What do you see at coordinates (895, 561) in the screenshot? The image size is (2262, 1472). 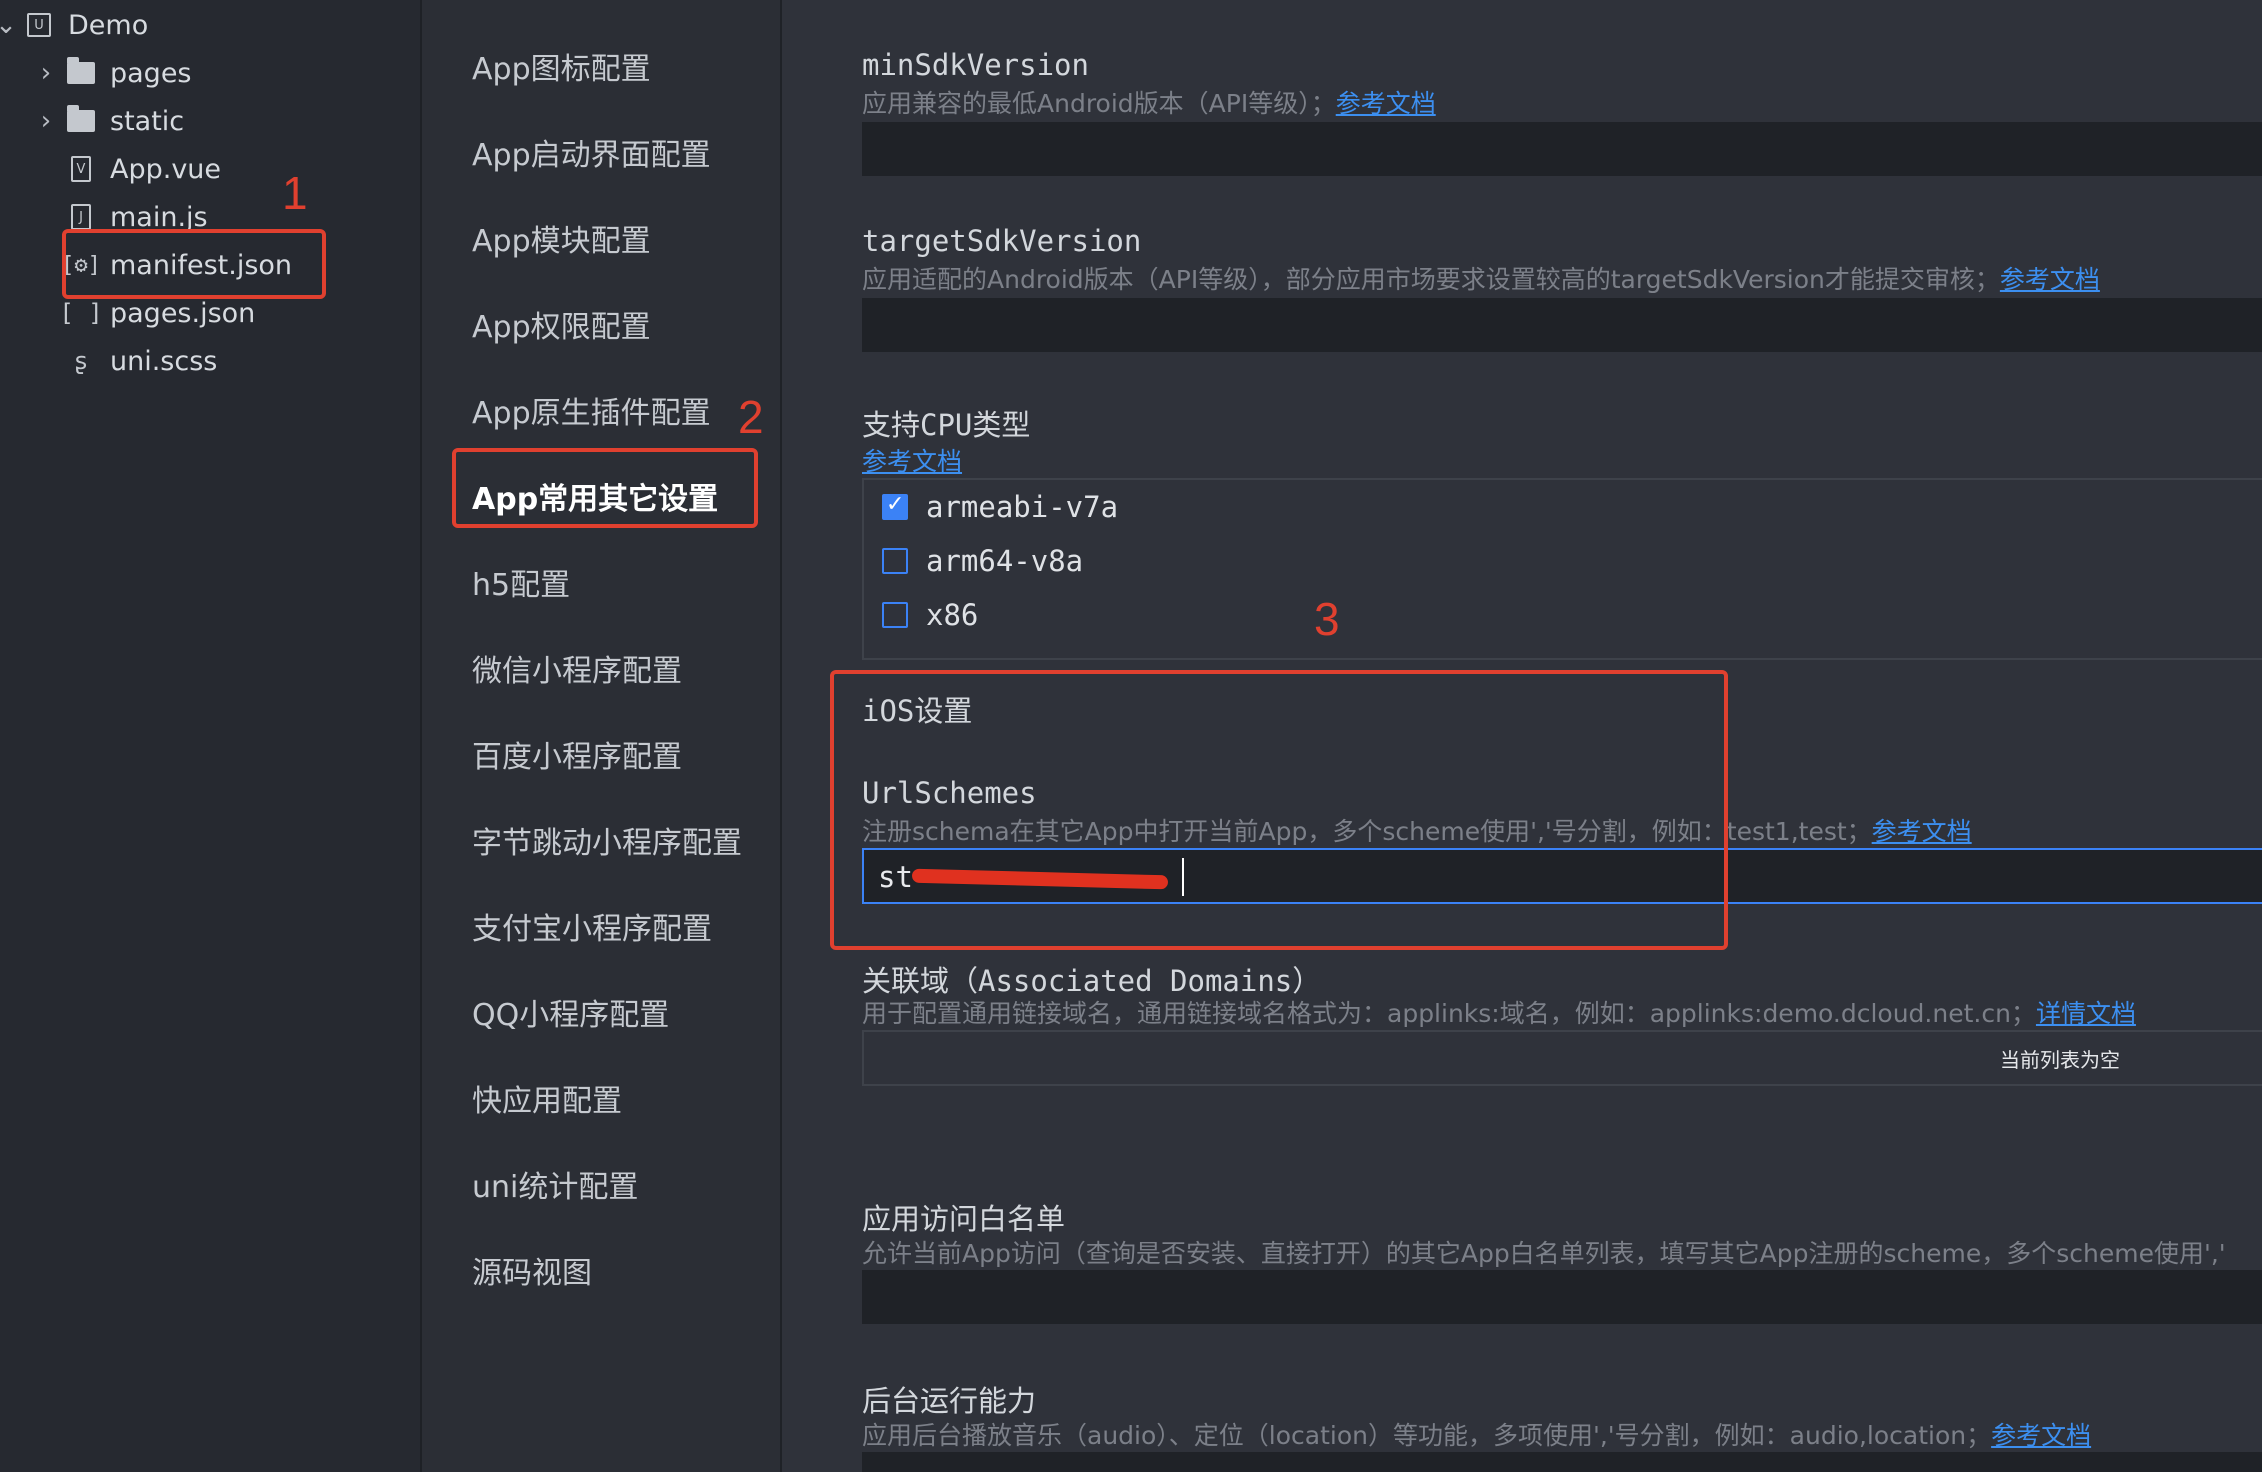 I see `checkbox-arm64-v8a` at bounding box center [895, 561].